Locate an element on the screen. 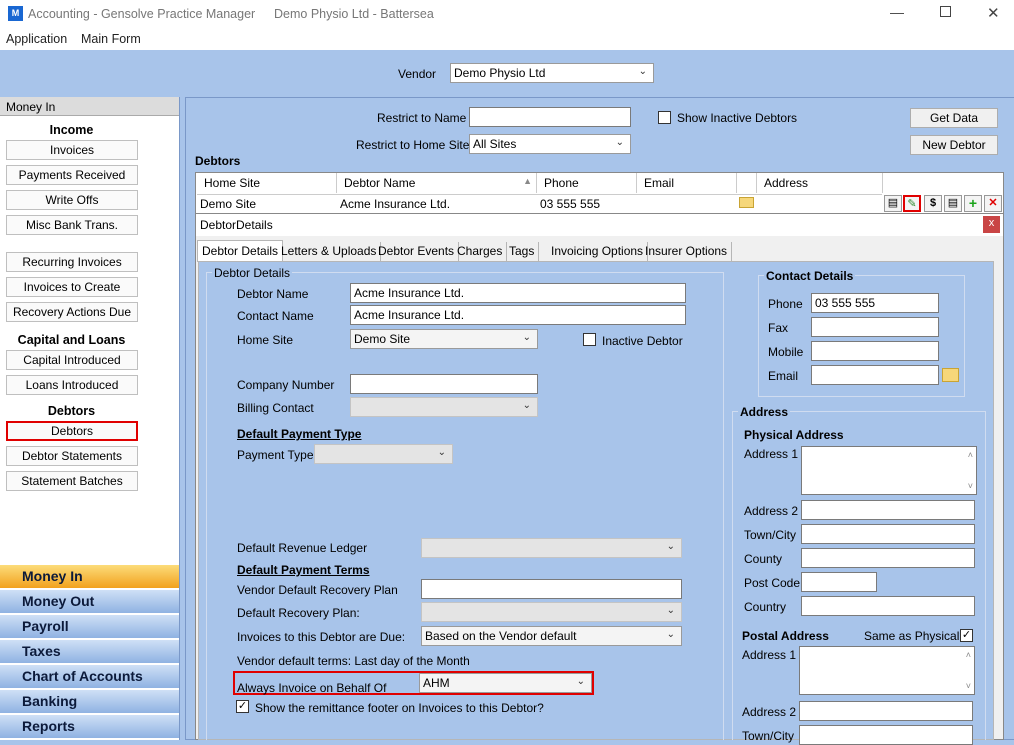 The height and width of the screenshot is (745, 1014). sidebar-item-misc-bank: Misc Bank Trans. is located at coordinates (72, 225).